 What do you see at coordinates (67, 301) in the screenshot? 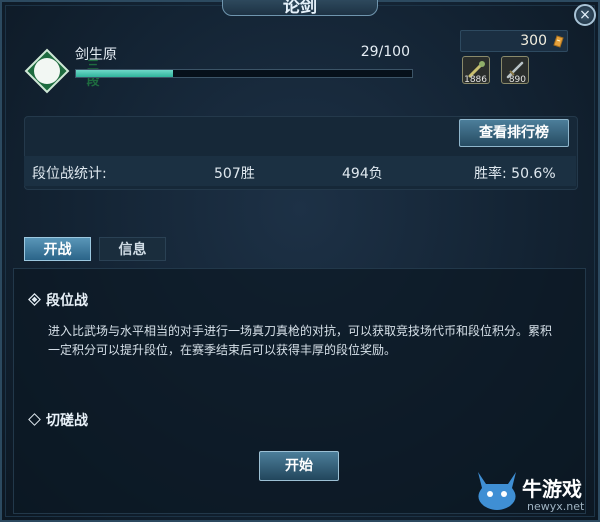
I see `mode-ranked-label: 段位战` at bounding box center [67, 301].